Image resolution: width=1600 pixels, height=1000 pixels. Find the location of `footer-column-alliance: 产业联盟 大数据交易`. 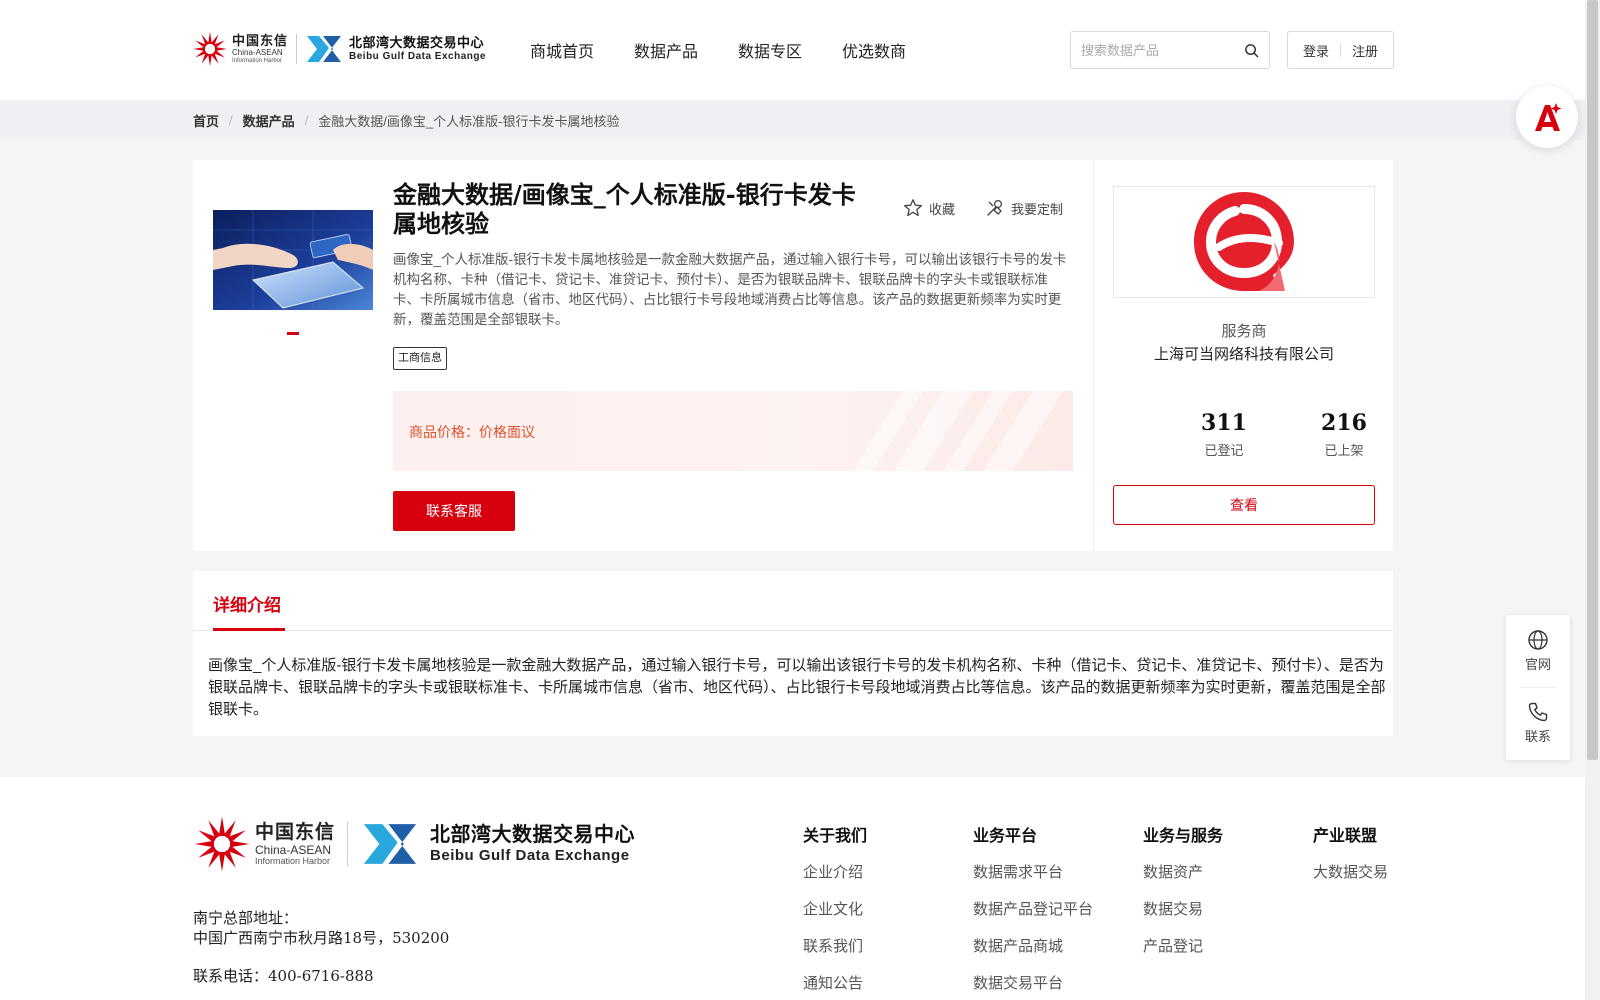

footer-column-alliance: 产业联盟 大数据交易 is located at coordinates (1350, 861).